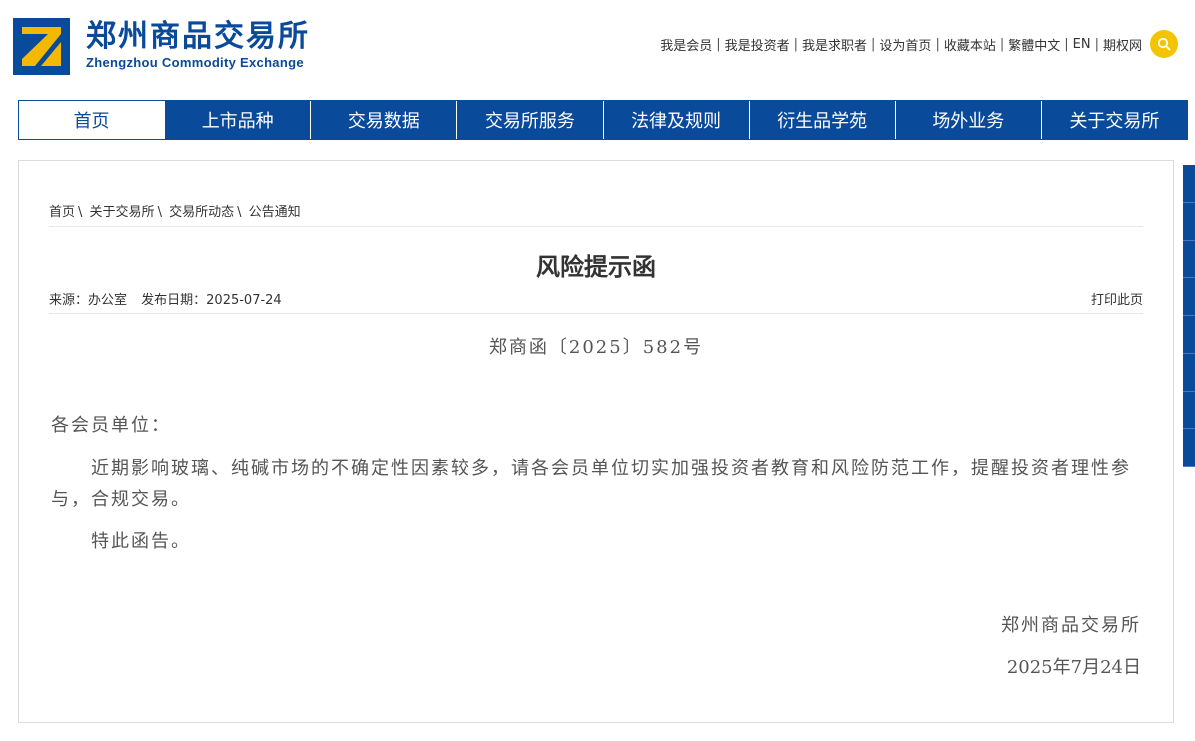 The width and height of the screenshot is (1195, 741). What do you see at coordinates (198, 36) in the screenshot?
I see `logo-title-cn: 郑州商品交易所` at bounding box center [198, 36].